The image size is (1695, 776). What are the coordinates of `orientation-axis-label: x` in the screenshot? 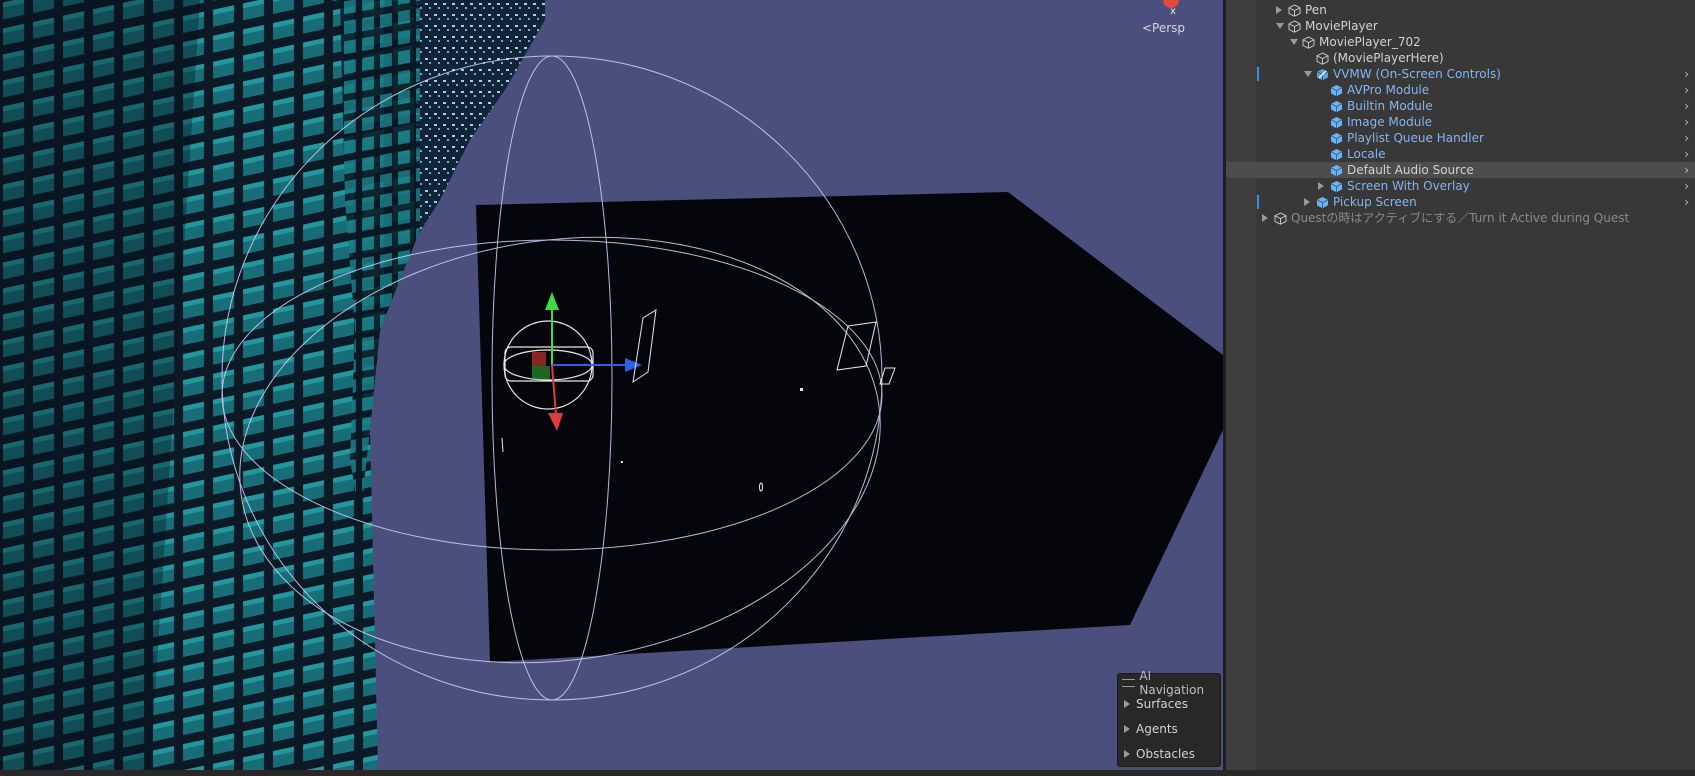 It's located at (1173, 11).